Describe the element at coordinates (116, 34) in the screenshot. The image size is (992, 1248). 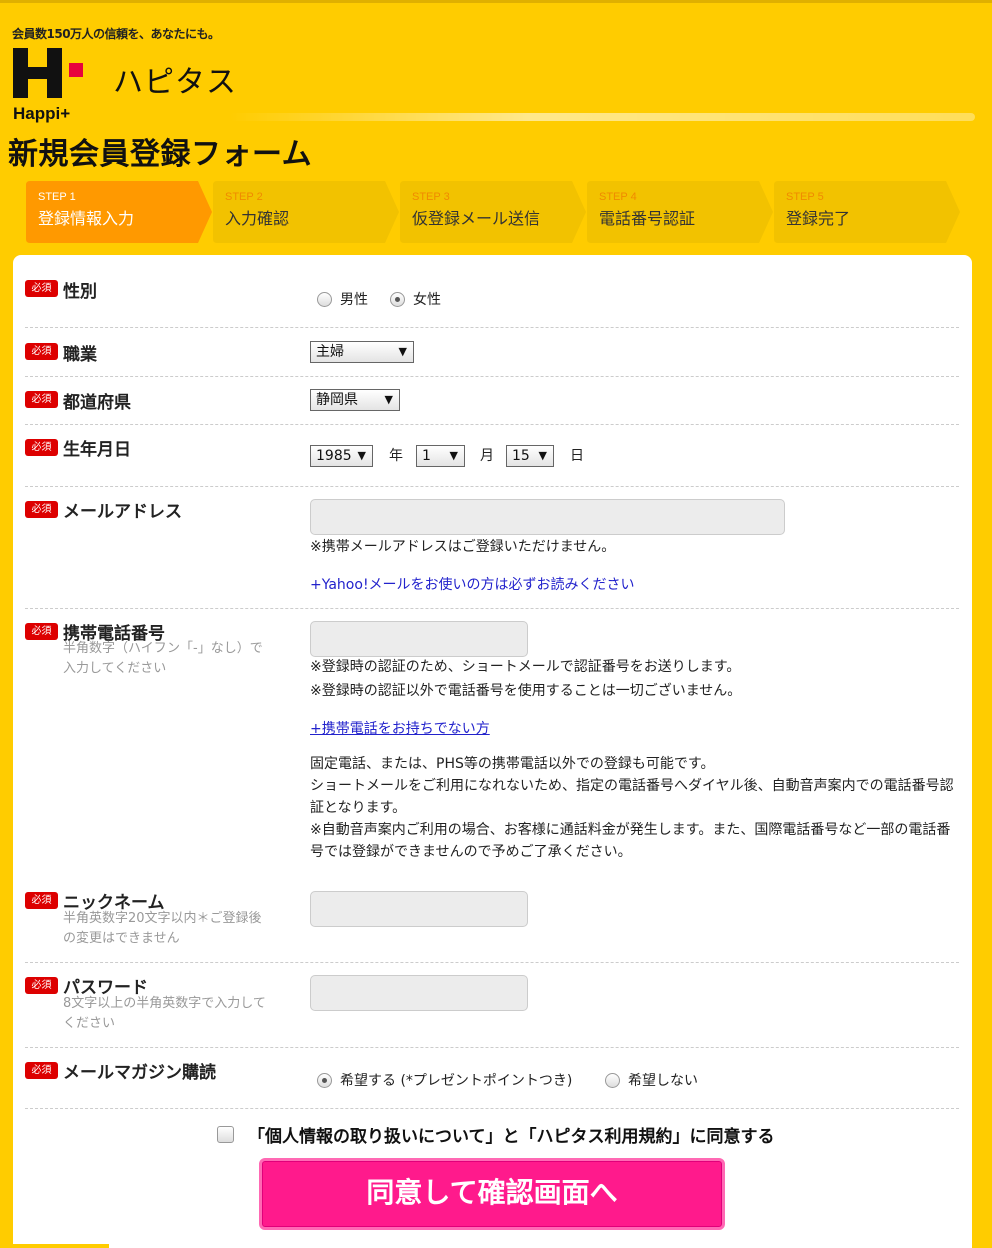
I see `tagline: 会員数150万人の信頼を、あなたにも。` at that location.